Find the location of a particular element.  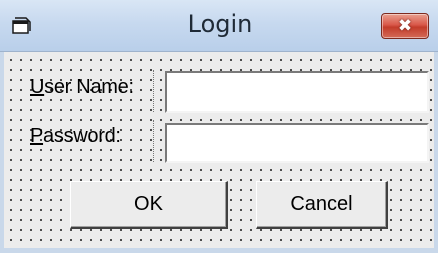

password-label: Password: is located at coordinates (75, 136).